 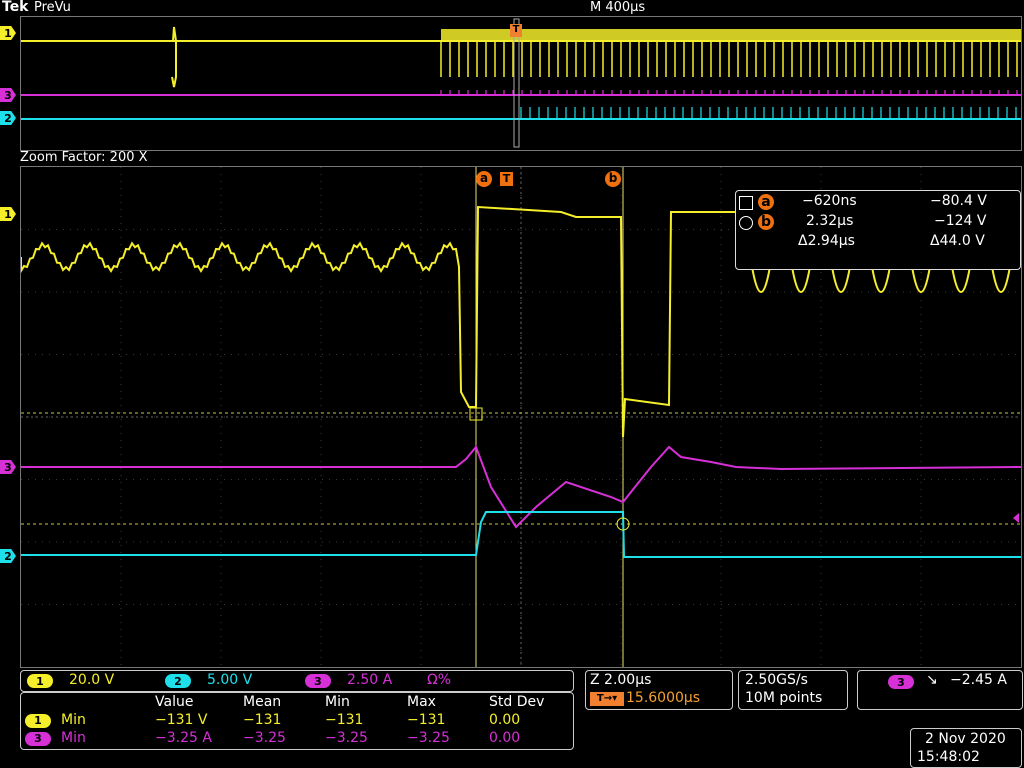 What do you see at coordinates (297, 681) in the screenshot?
I see `channel-scale-bar: 1 20.0 V 2 5.00 V 3 2.50 A Ω%` at bounding box center [297, 681].